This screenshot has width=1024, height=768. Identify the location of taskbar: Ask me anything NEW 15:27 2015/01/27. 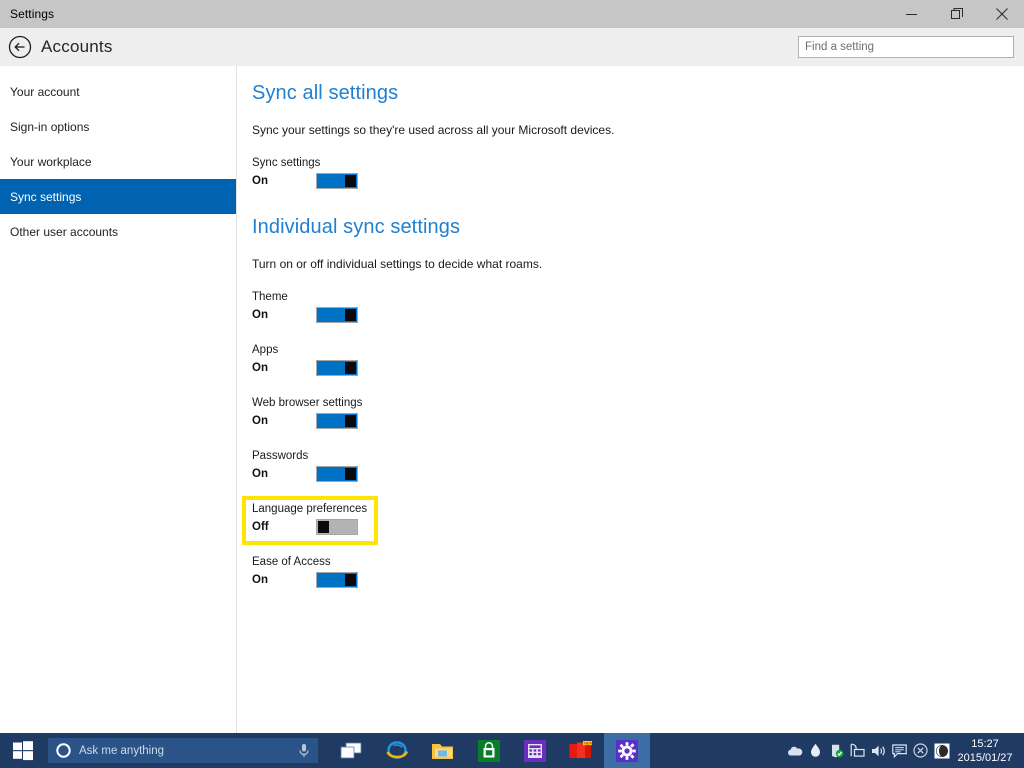
(512, 750).